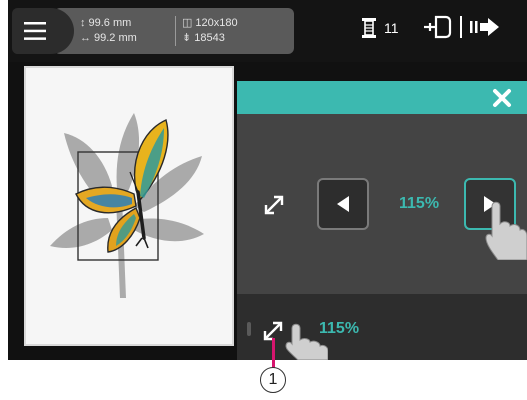  Describe the element at coordinates (249, 329) in the screenshot. I see `strip-grip-handle` at that location.